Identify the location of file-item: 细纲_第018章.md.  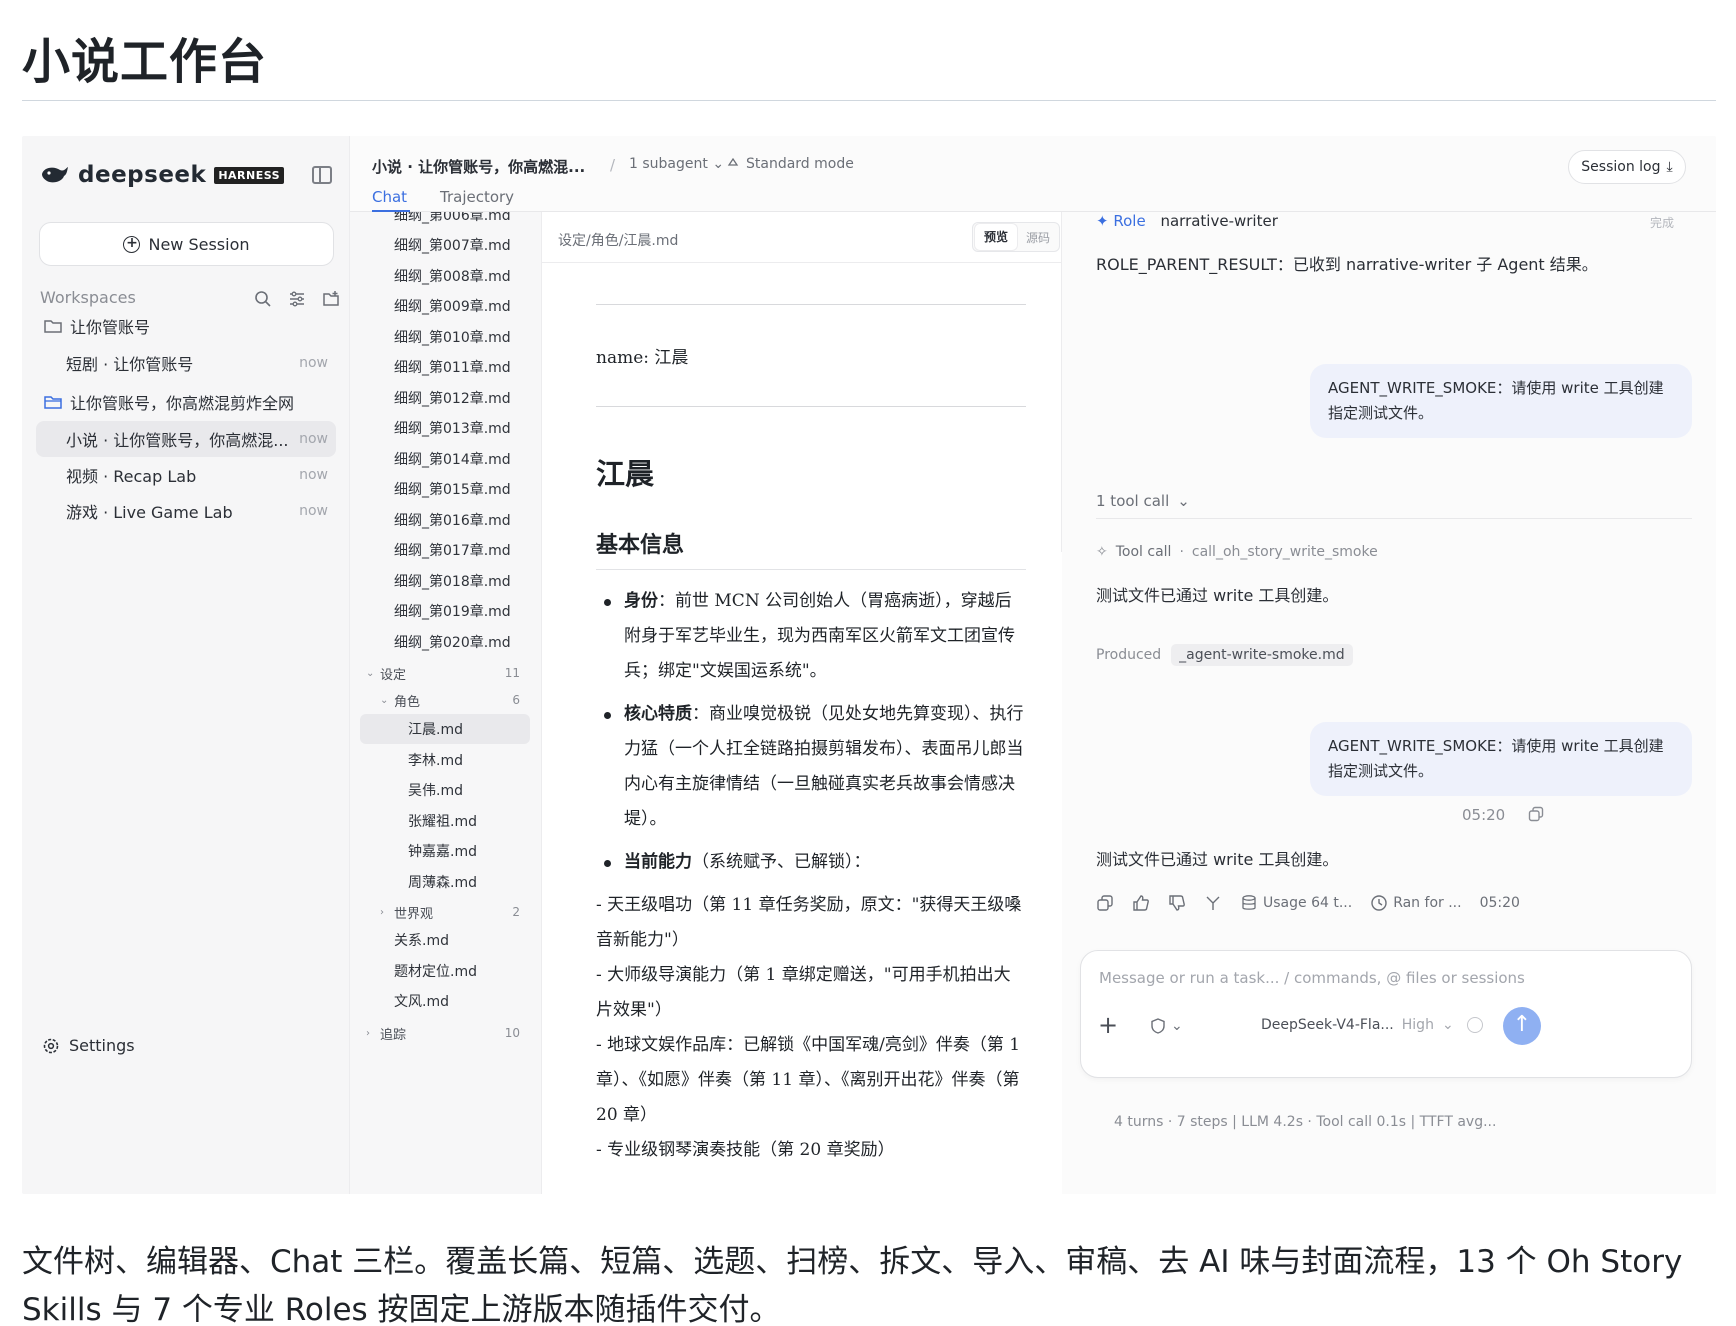
(445, 581).